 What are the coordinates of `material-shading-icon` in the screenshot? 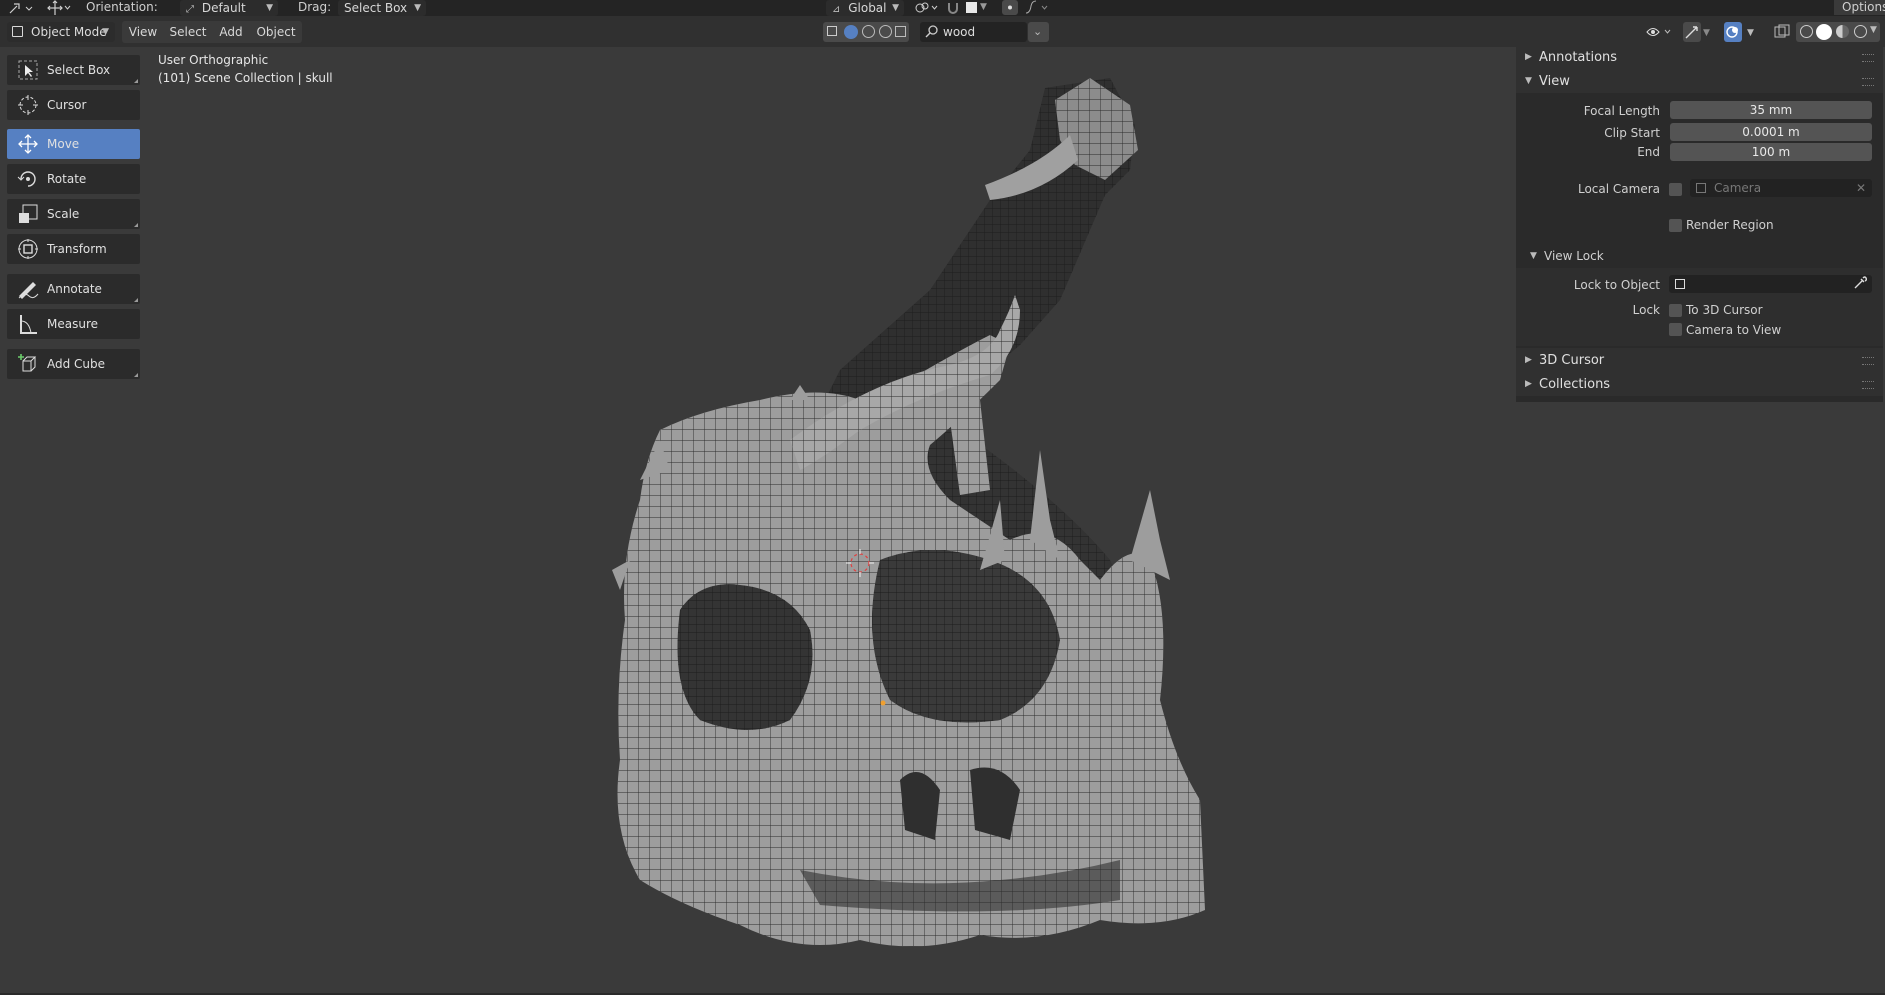 It's located at (1842, 31).